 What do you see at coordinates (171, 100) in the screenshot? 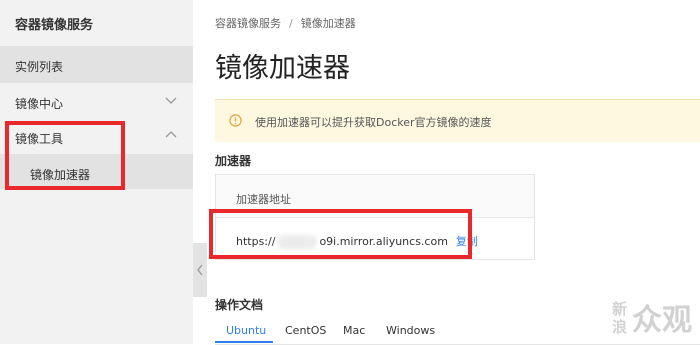
I see `chevron-down-icon` at bounding box center [171, 100].